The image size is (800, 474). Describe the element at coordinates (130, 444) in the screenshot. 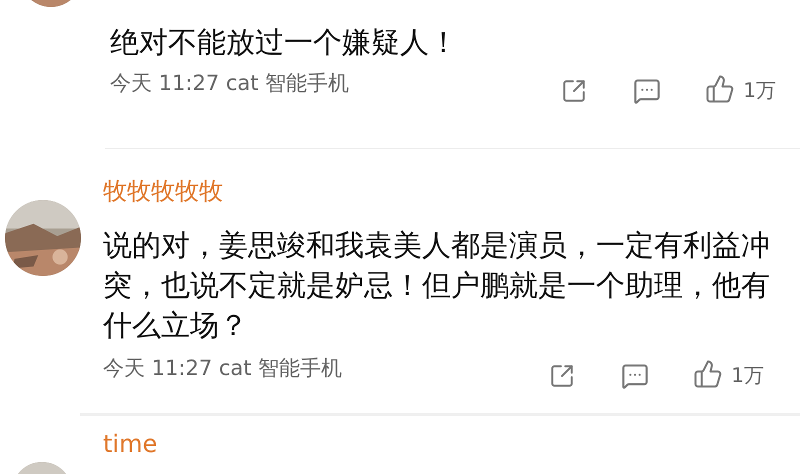

I see `username: time` at that location.